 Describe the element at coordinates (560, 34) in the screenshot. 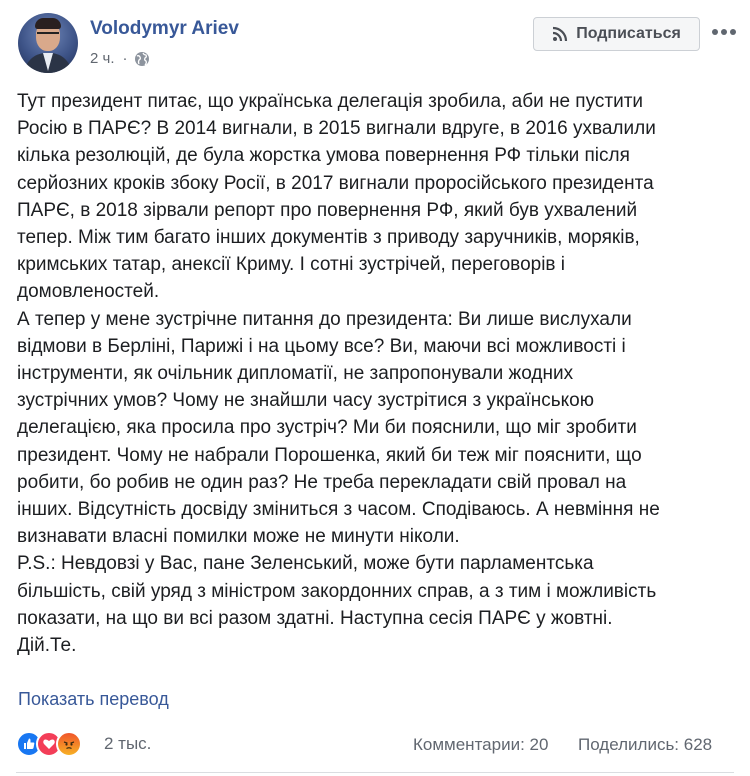

I see `rss-icon` at that location.